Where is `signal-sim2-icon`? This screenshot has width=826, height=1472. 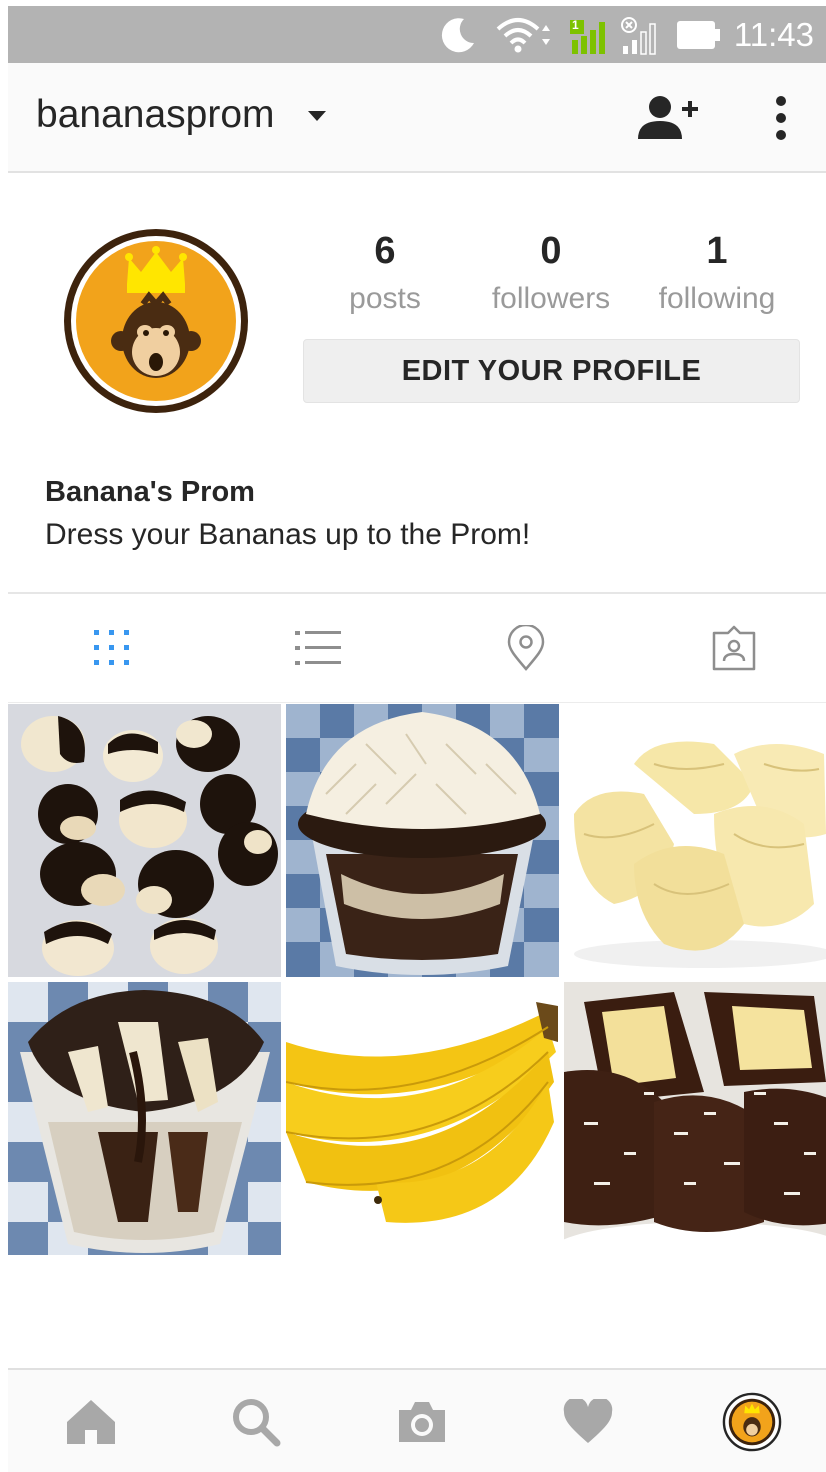
signal-sim2-icon is located at coordinates (642, 34).